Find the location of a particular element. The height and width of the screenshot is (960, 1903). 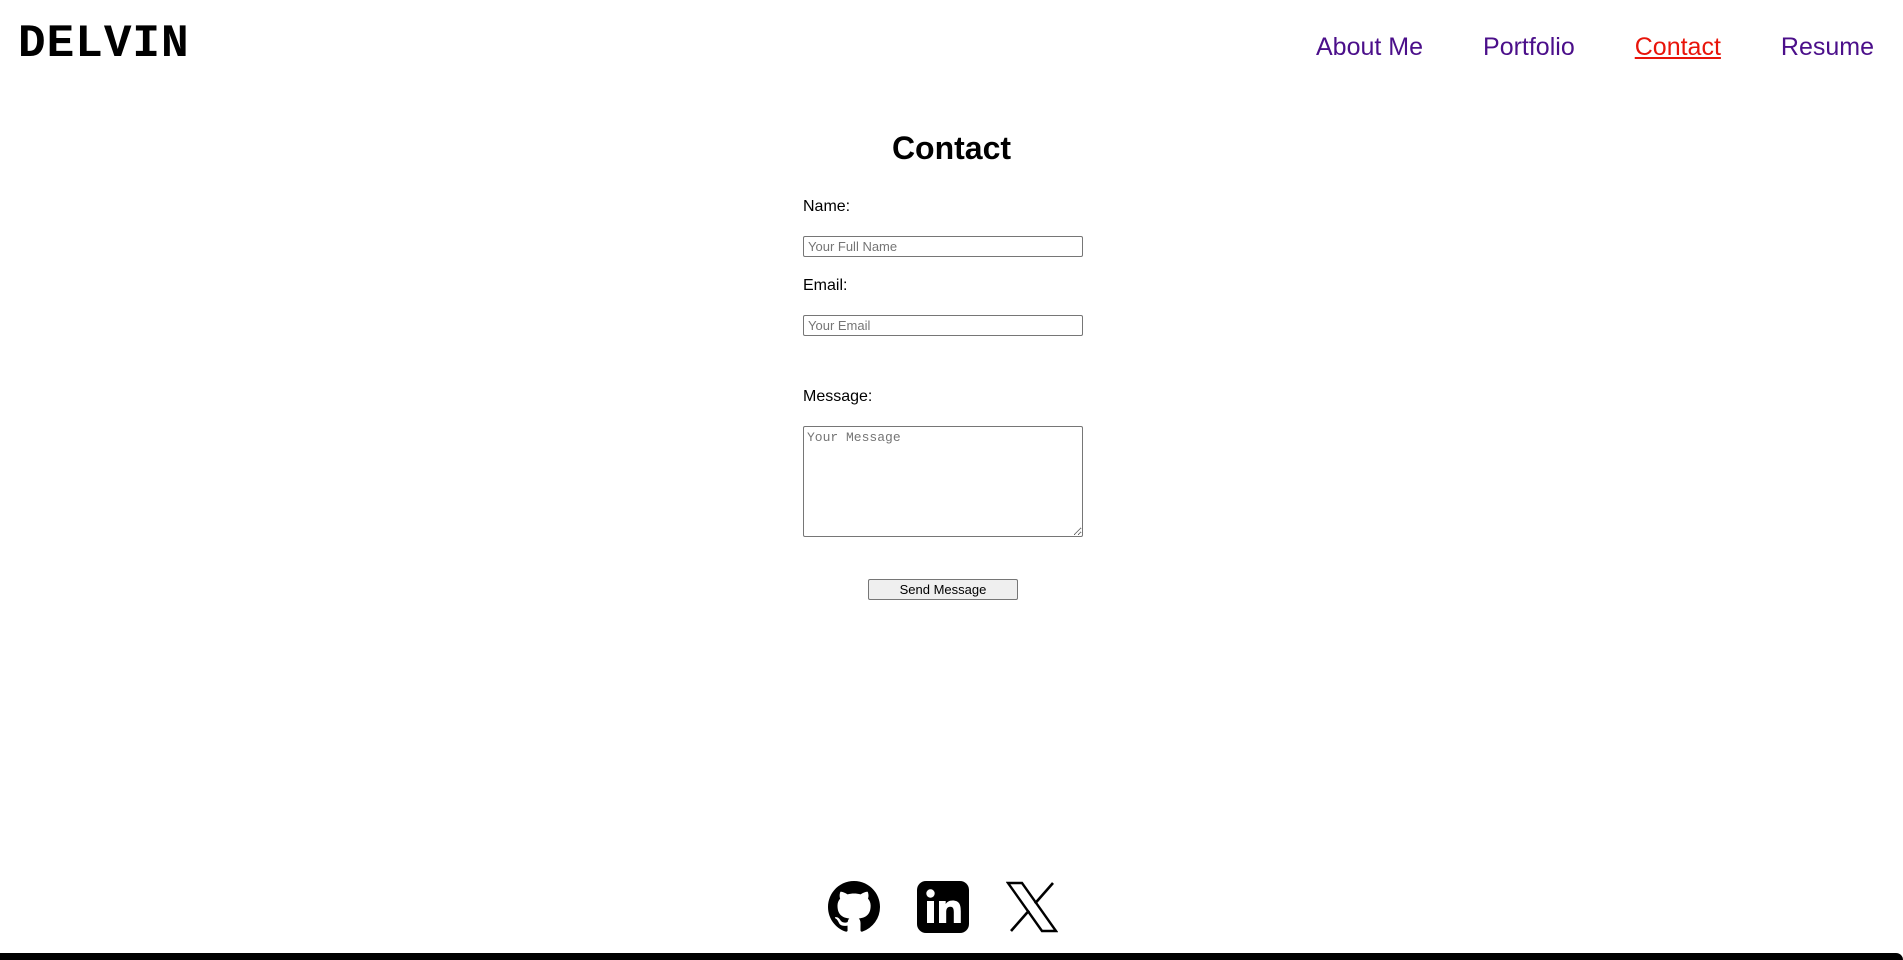

email-label: Email: is located at coordinates (825, 285).